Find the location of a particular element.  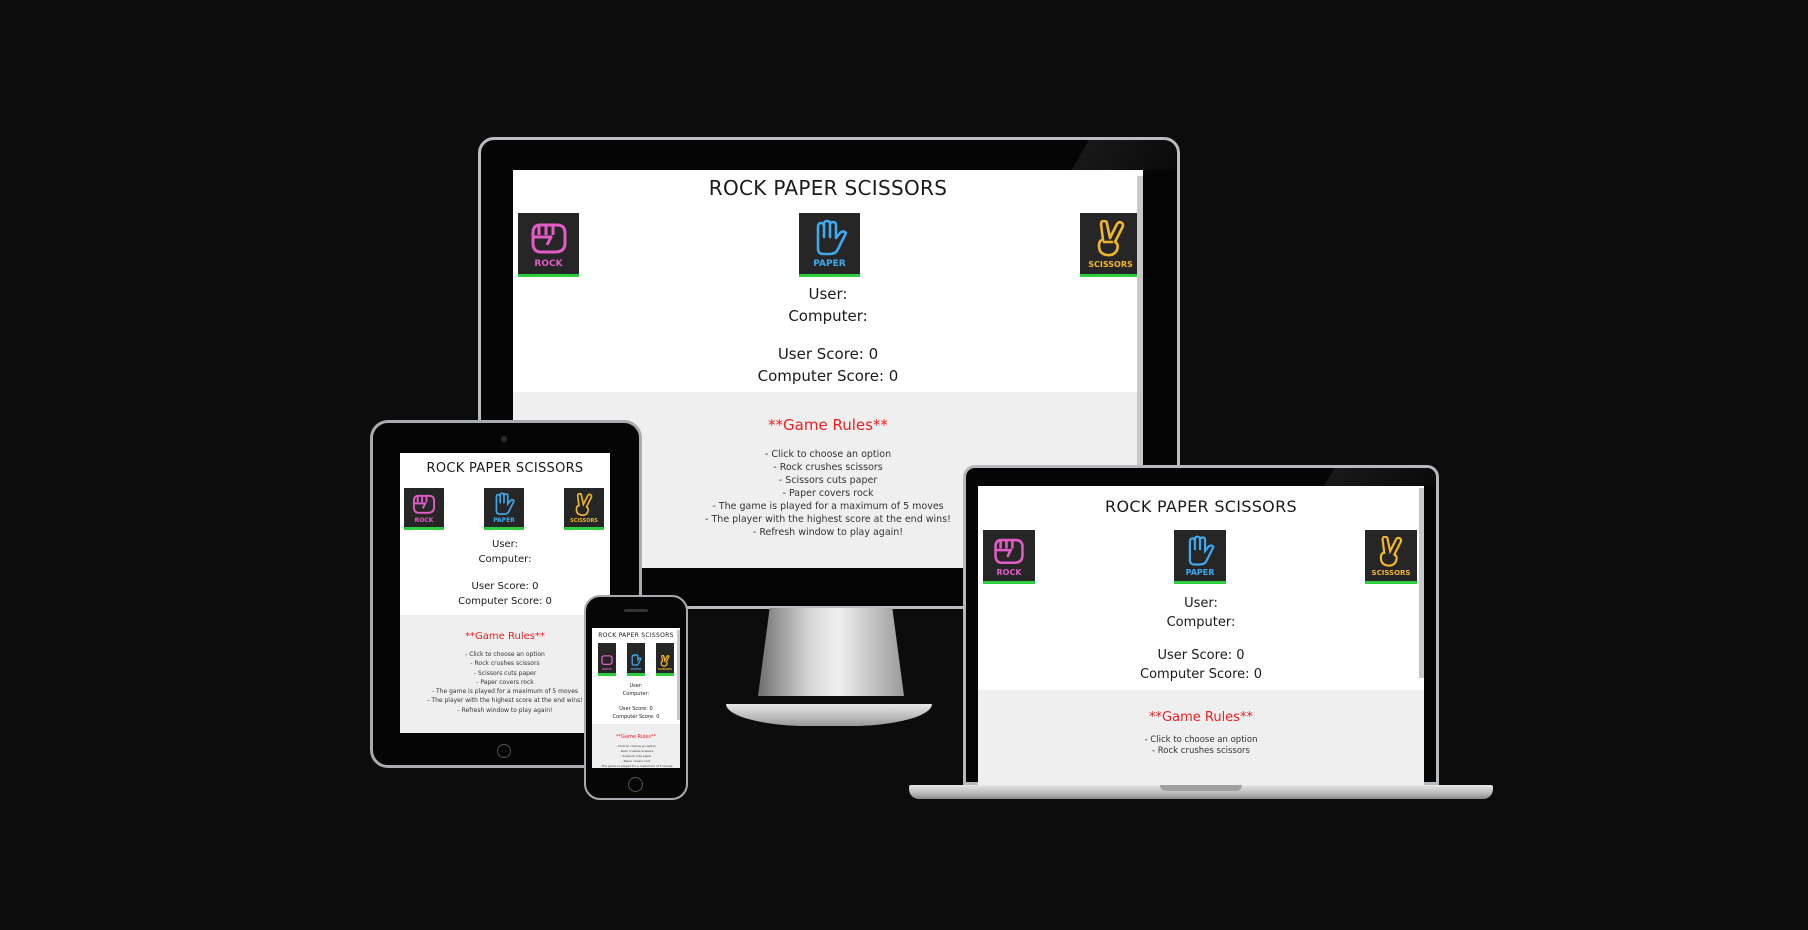

monitor-stand is located at coordinates (831, 652).